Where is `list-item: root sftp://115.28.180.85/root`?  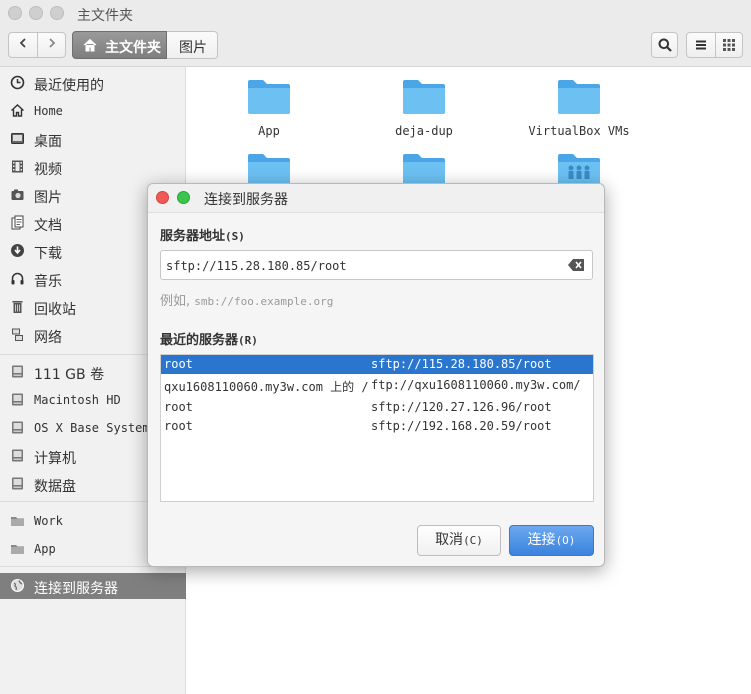
list-item: root sftp://115.28.180.85/root is located at coordinates (377, 364).